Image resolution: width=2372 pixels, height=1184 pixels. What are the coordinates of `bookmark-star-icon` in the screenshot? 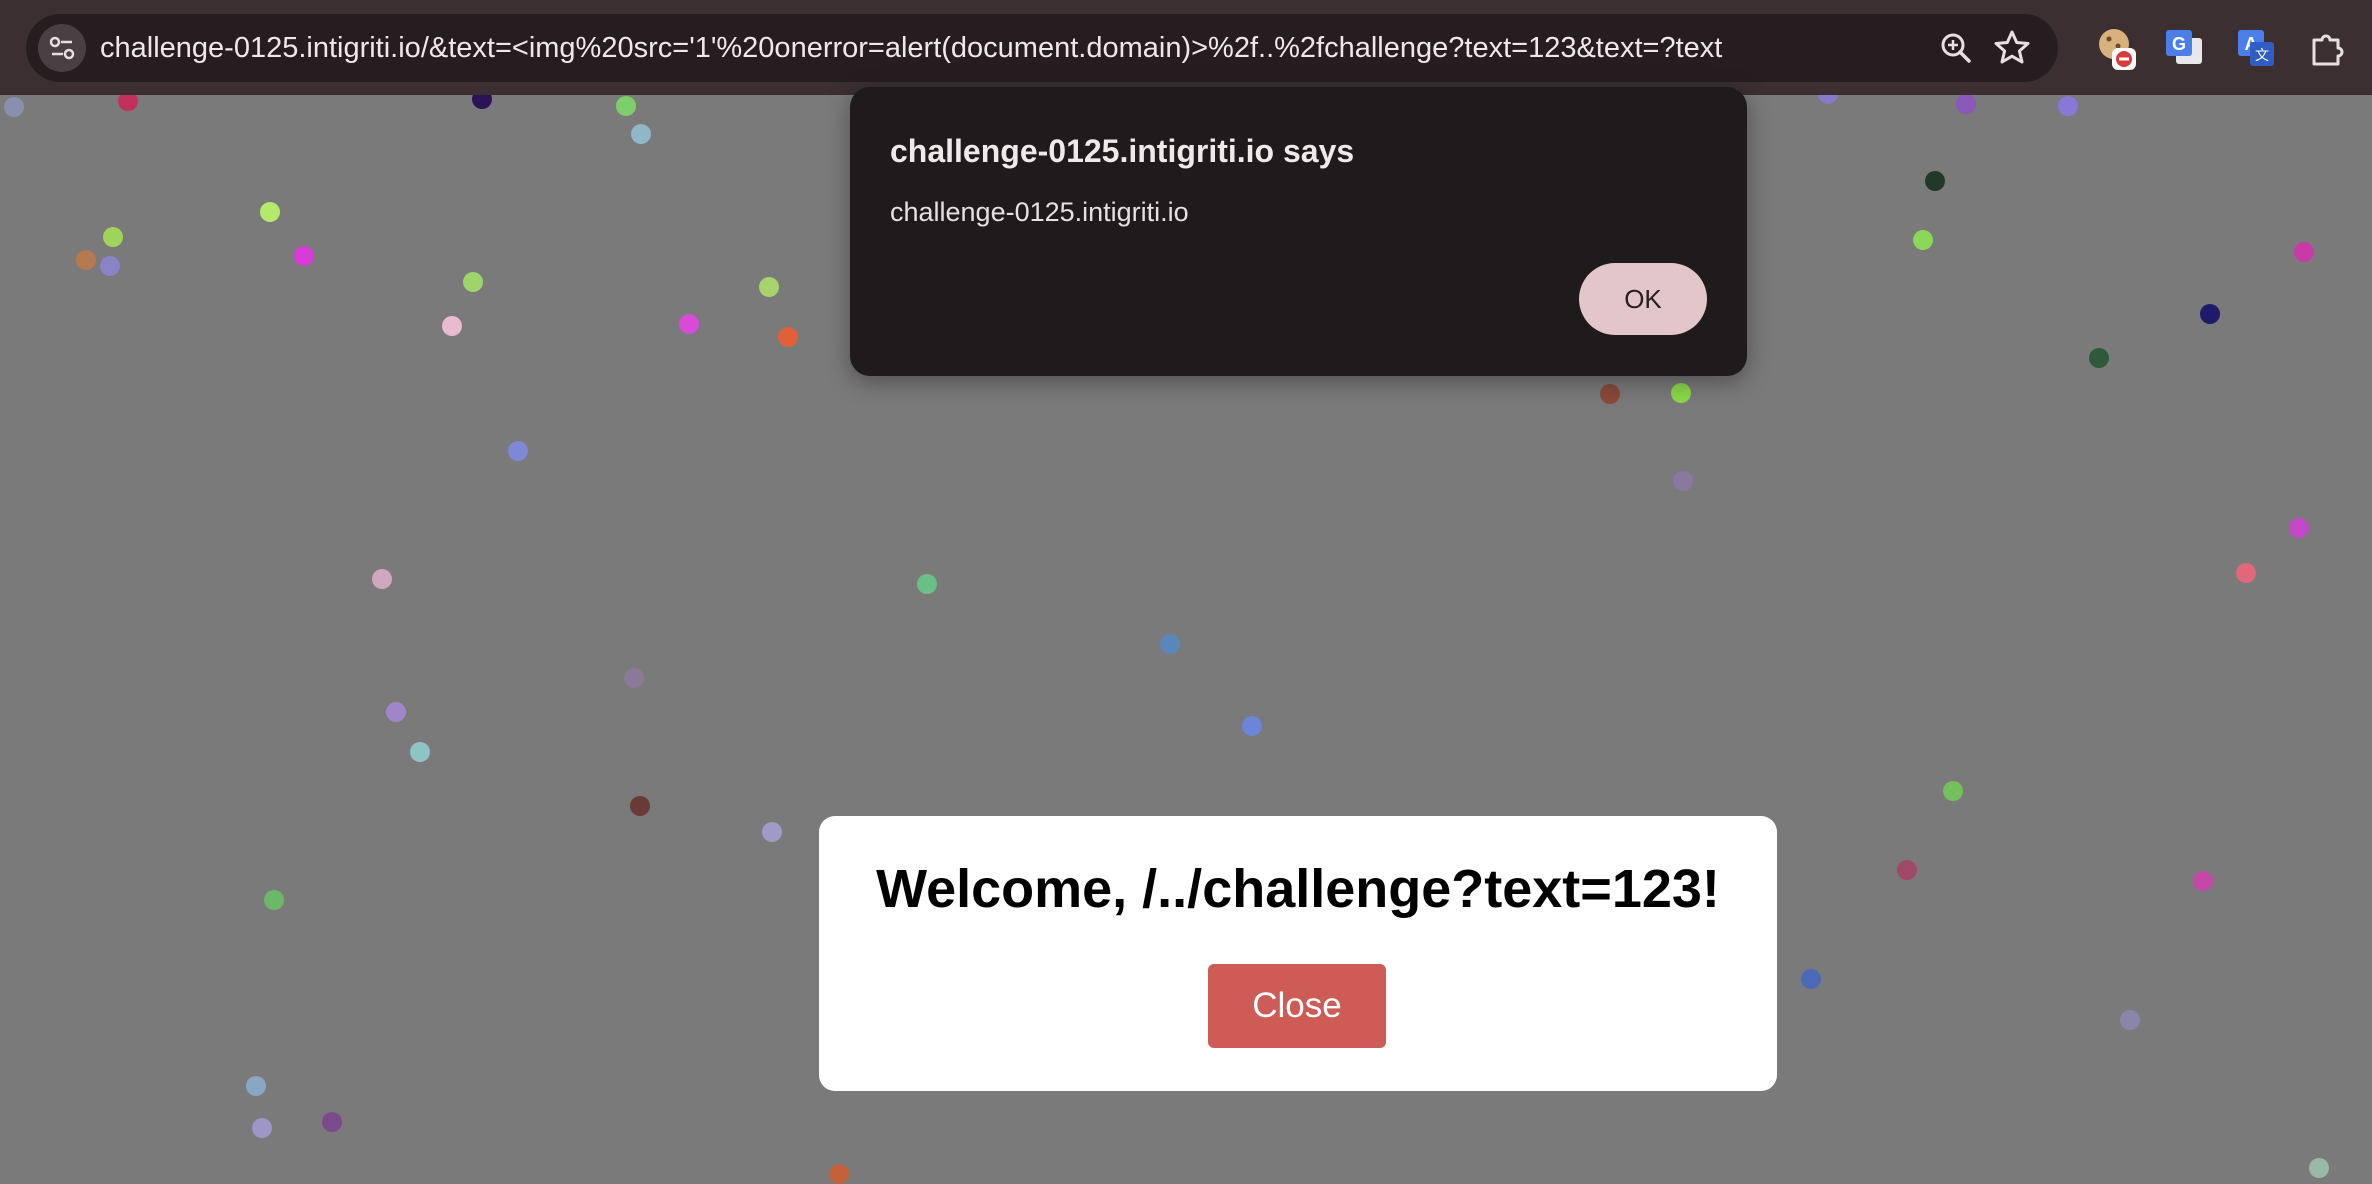 It's located at (2012, 48).